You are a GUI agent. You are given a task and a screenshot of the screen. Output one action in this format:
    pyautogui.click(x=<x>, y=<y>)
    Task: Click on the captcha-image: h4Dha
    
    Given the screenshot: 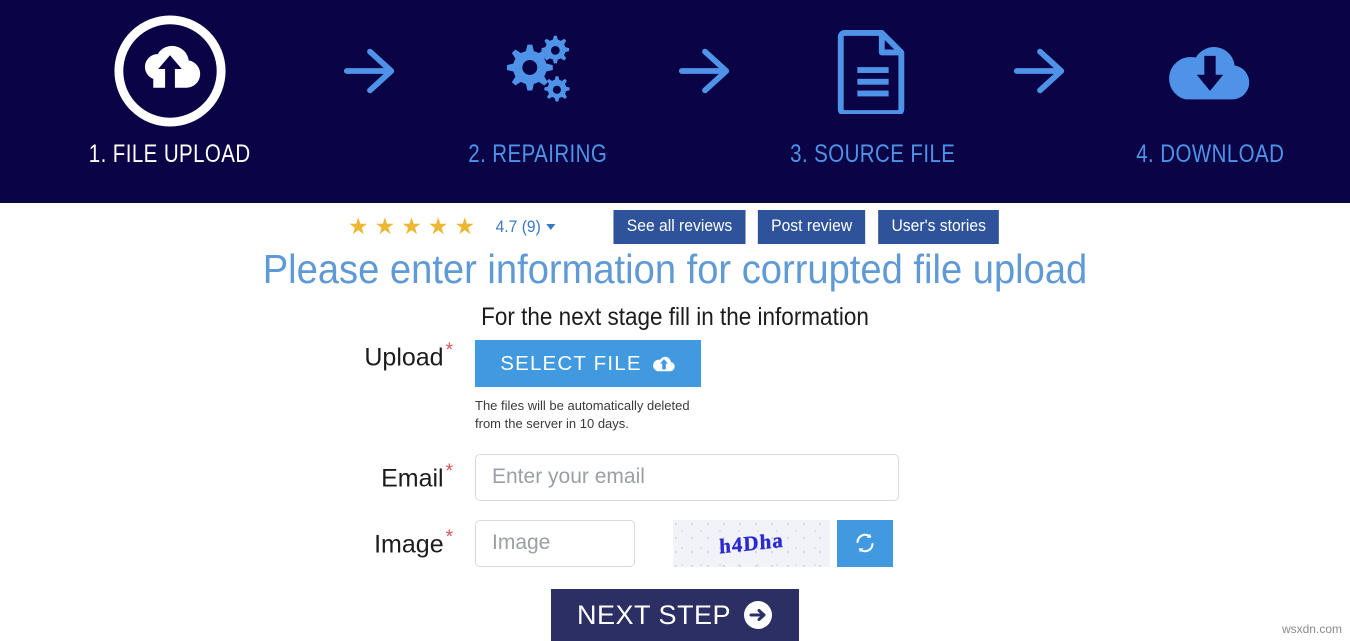 What is the action you would take?
    pyautogui.click(x=751, y=543)
    